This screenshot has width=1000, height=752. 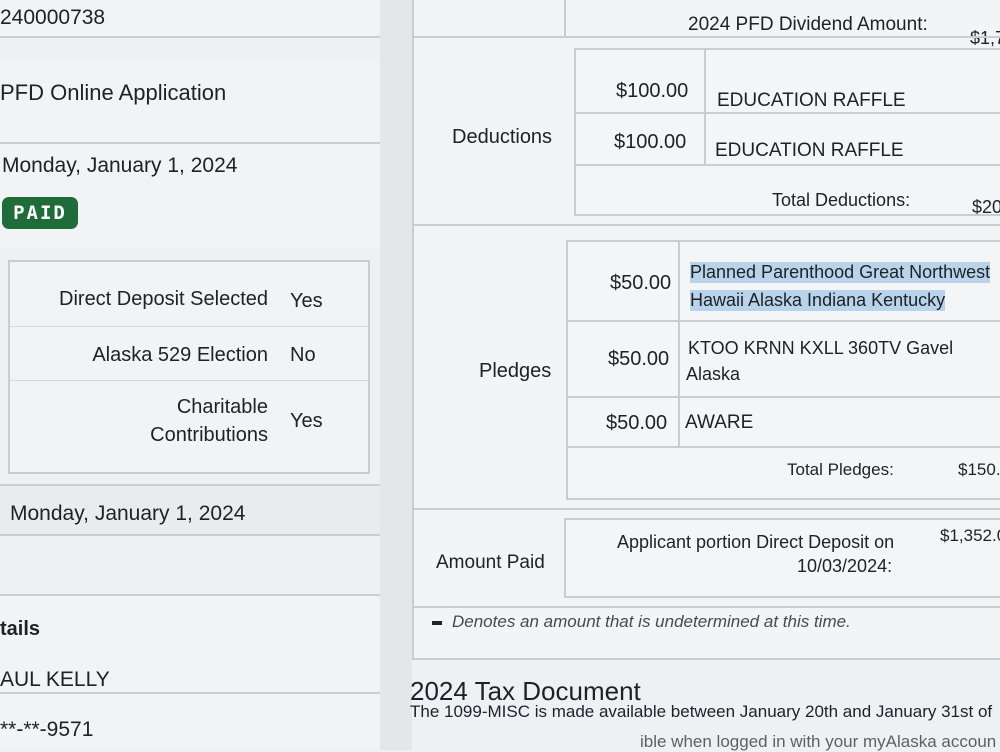 I want to click on amount-paid-label: Amount Paid, so click(x=490, y=562).